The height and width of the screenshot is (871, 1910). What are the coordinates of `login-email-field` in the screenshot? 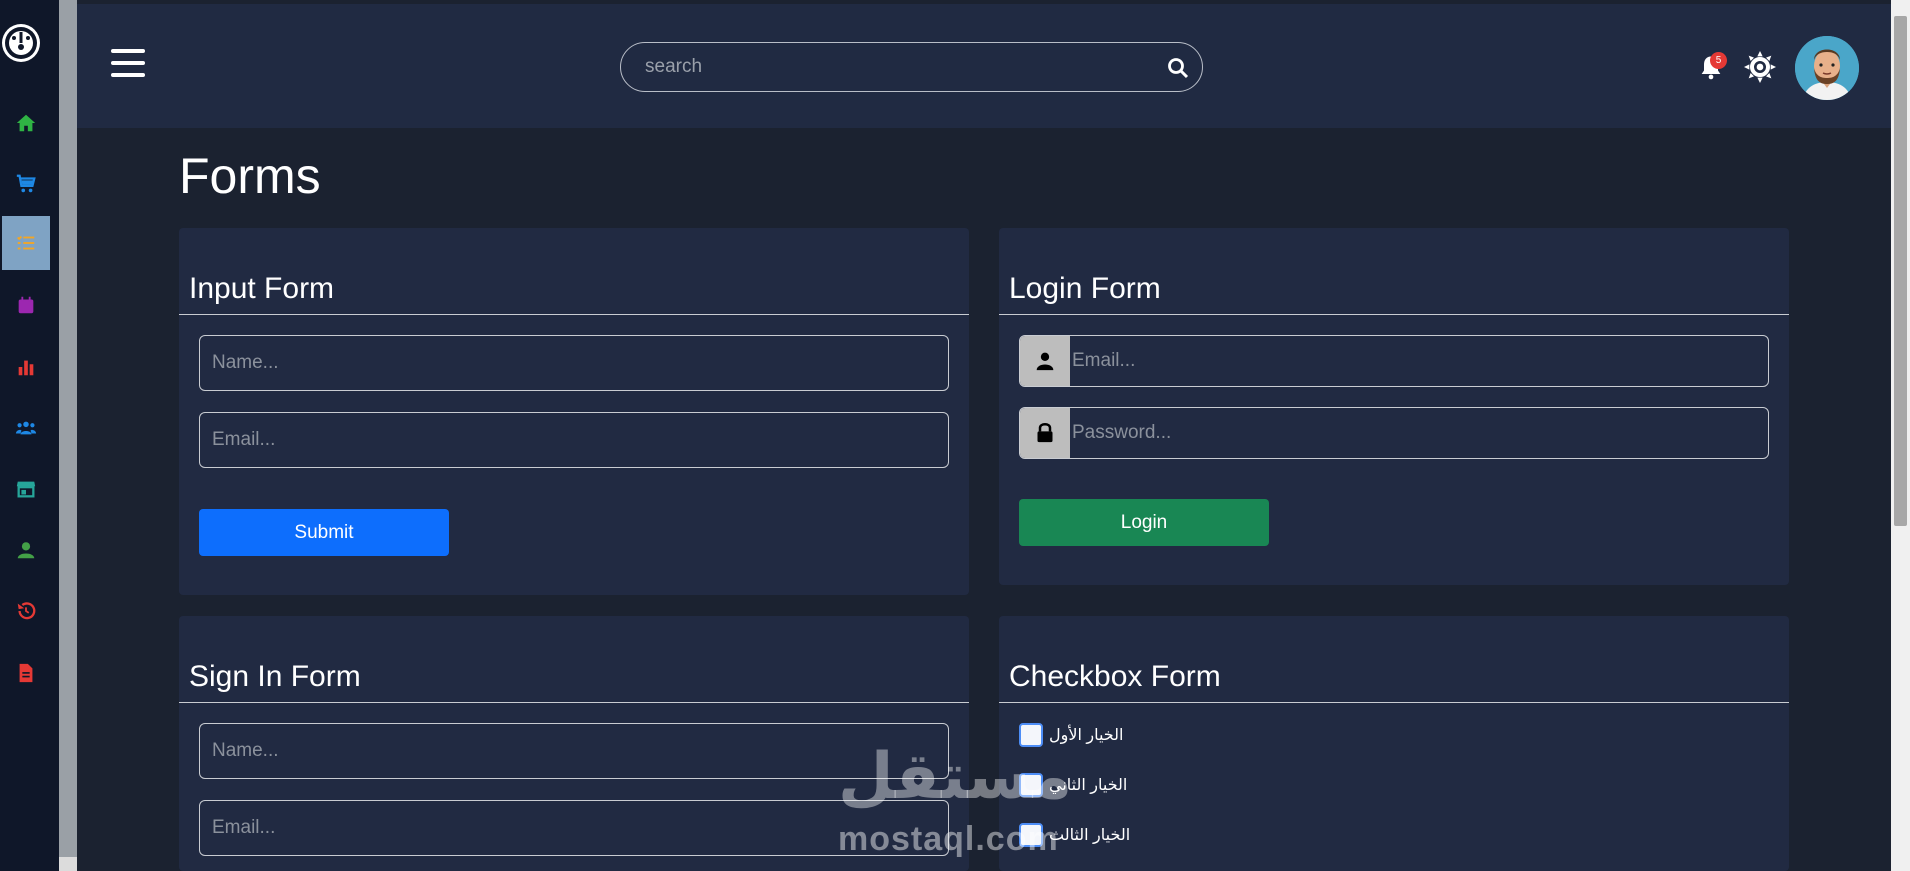 It's located at (1419, 361).